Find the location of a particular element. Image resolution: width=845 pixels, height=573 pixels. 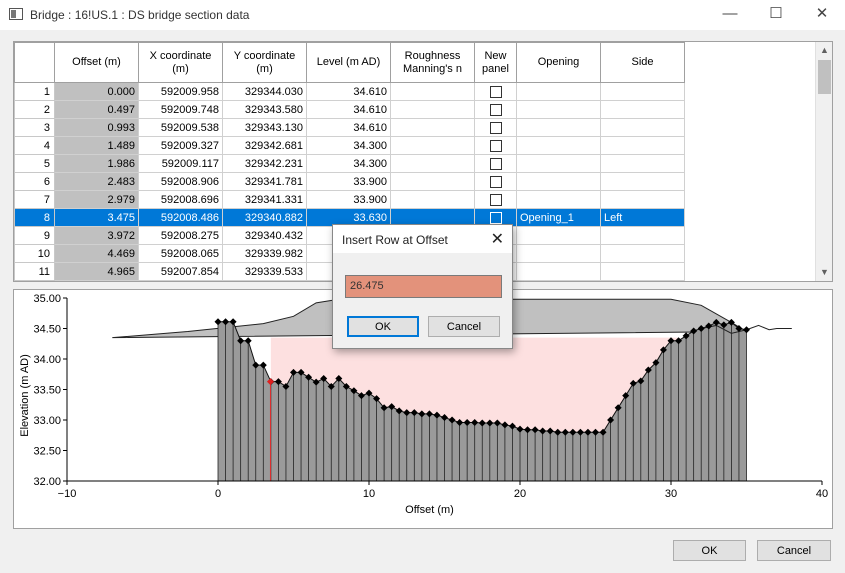

column-header-2: X coordinate (m) is located at coordinates (180, 62).